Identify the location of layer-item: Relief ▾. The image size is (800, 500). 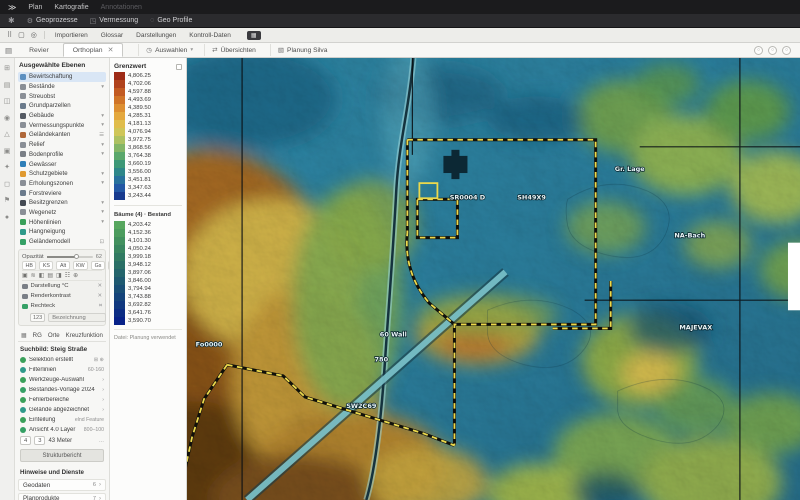
(62, 145).